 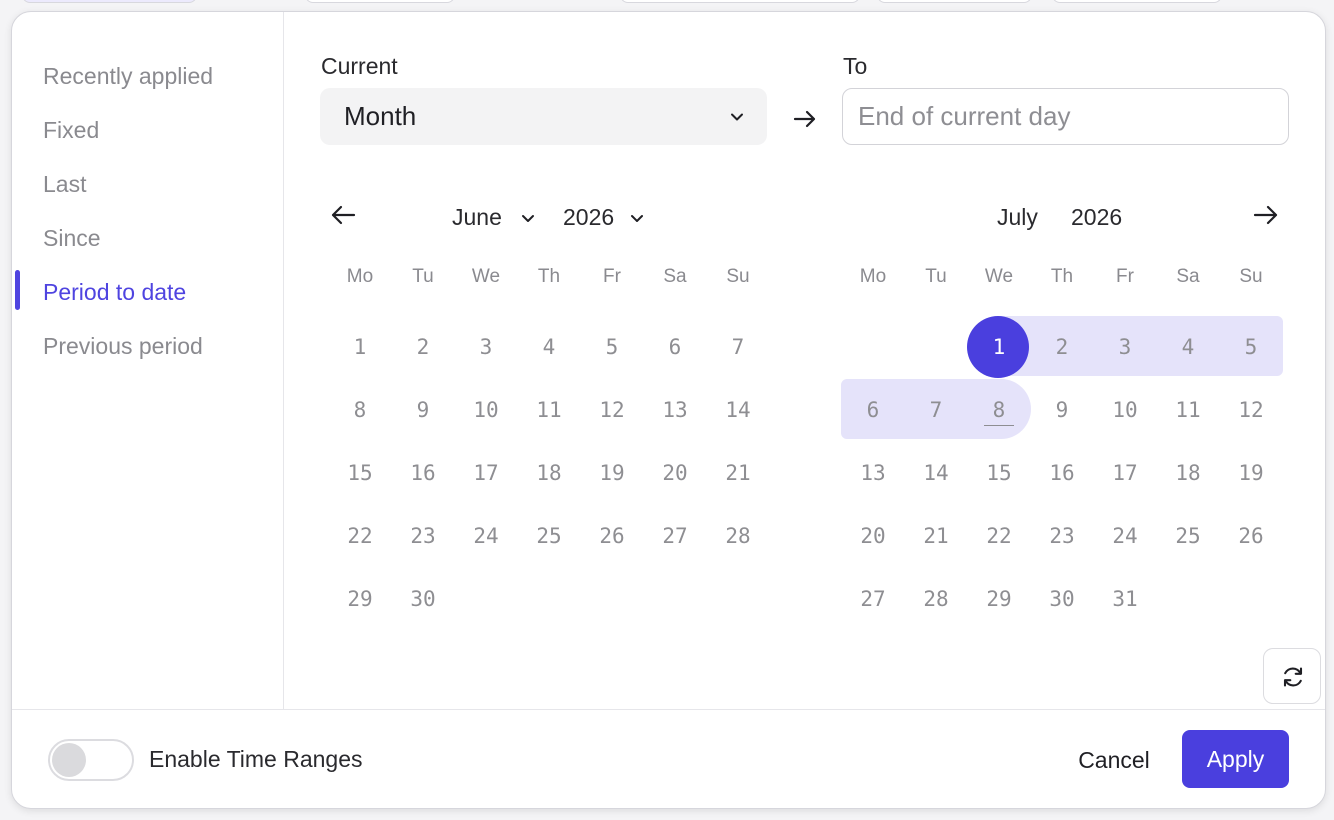 What do you see at coordinates (91, 760) in the screenshot?
I see `time-ranges-toggle` at bounding box center [91, 760].